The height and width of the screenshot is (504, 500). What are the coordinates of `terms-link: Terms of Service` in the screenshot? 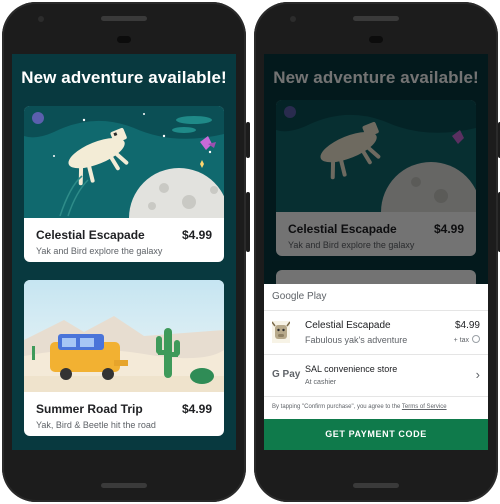 It's located at (424, 407).